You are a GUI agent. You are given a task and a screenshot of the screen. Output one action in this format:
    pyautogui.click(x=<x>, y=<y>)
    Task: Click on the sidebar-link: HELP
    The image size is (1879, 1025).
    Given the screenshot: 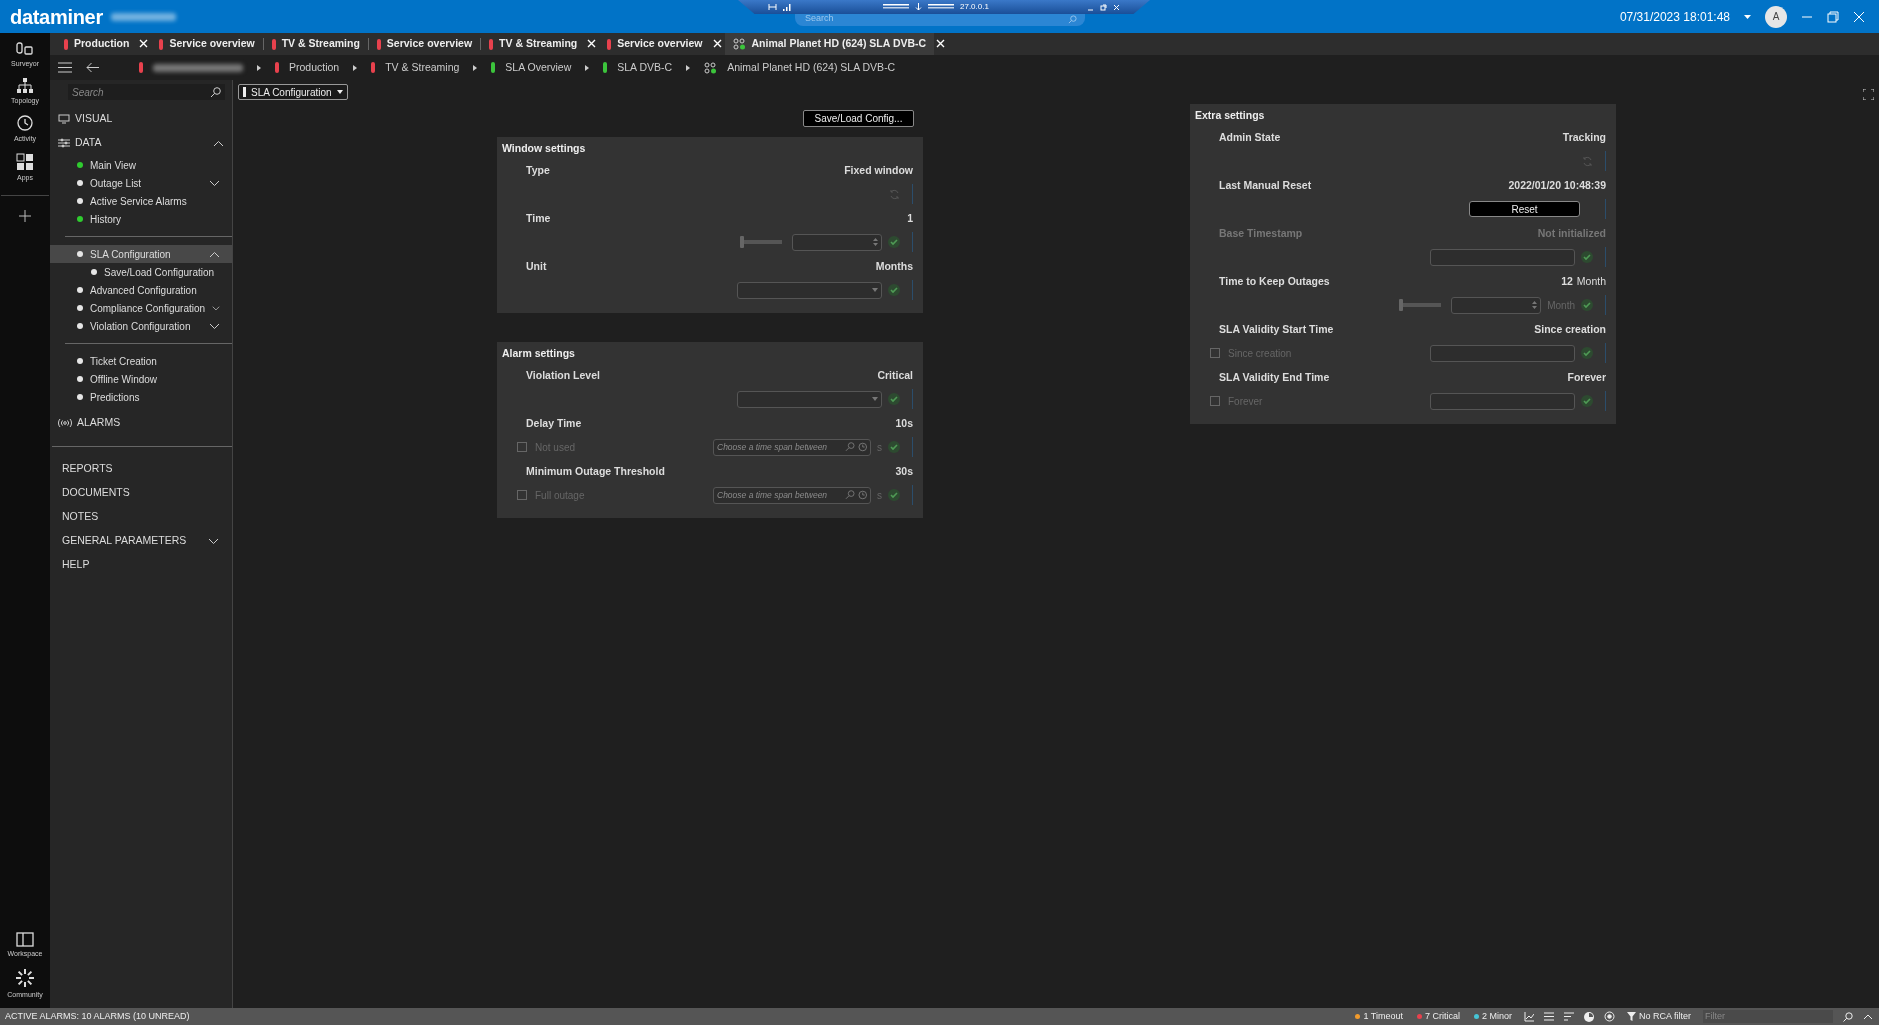 What is the action you would take?
    pyautogui.click(x=141, y=565)
    